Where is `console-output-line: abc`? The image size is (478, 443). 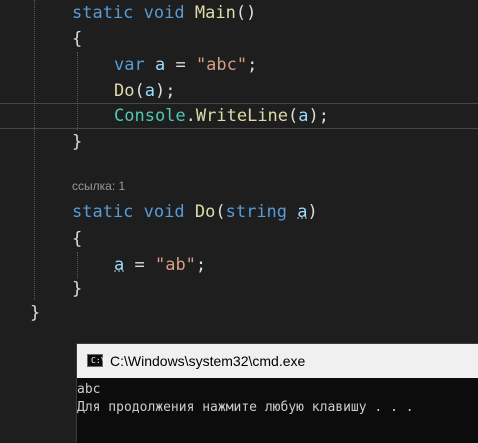 console-output-line: abc is located at coordinates (89, 389).